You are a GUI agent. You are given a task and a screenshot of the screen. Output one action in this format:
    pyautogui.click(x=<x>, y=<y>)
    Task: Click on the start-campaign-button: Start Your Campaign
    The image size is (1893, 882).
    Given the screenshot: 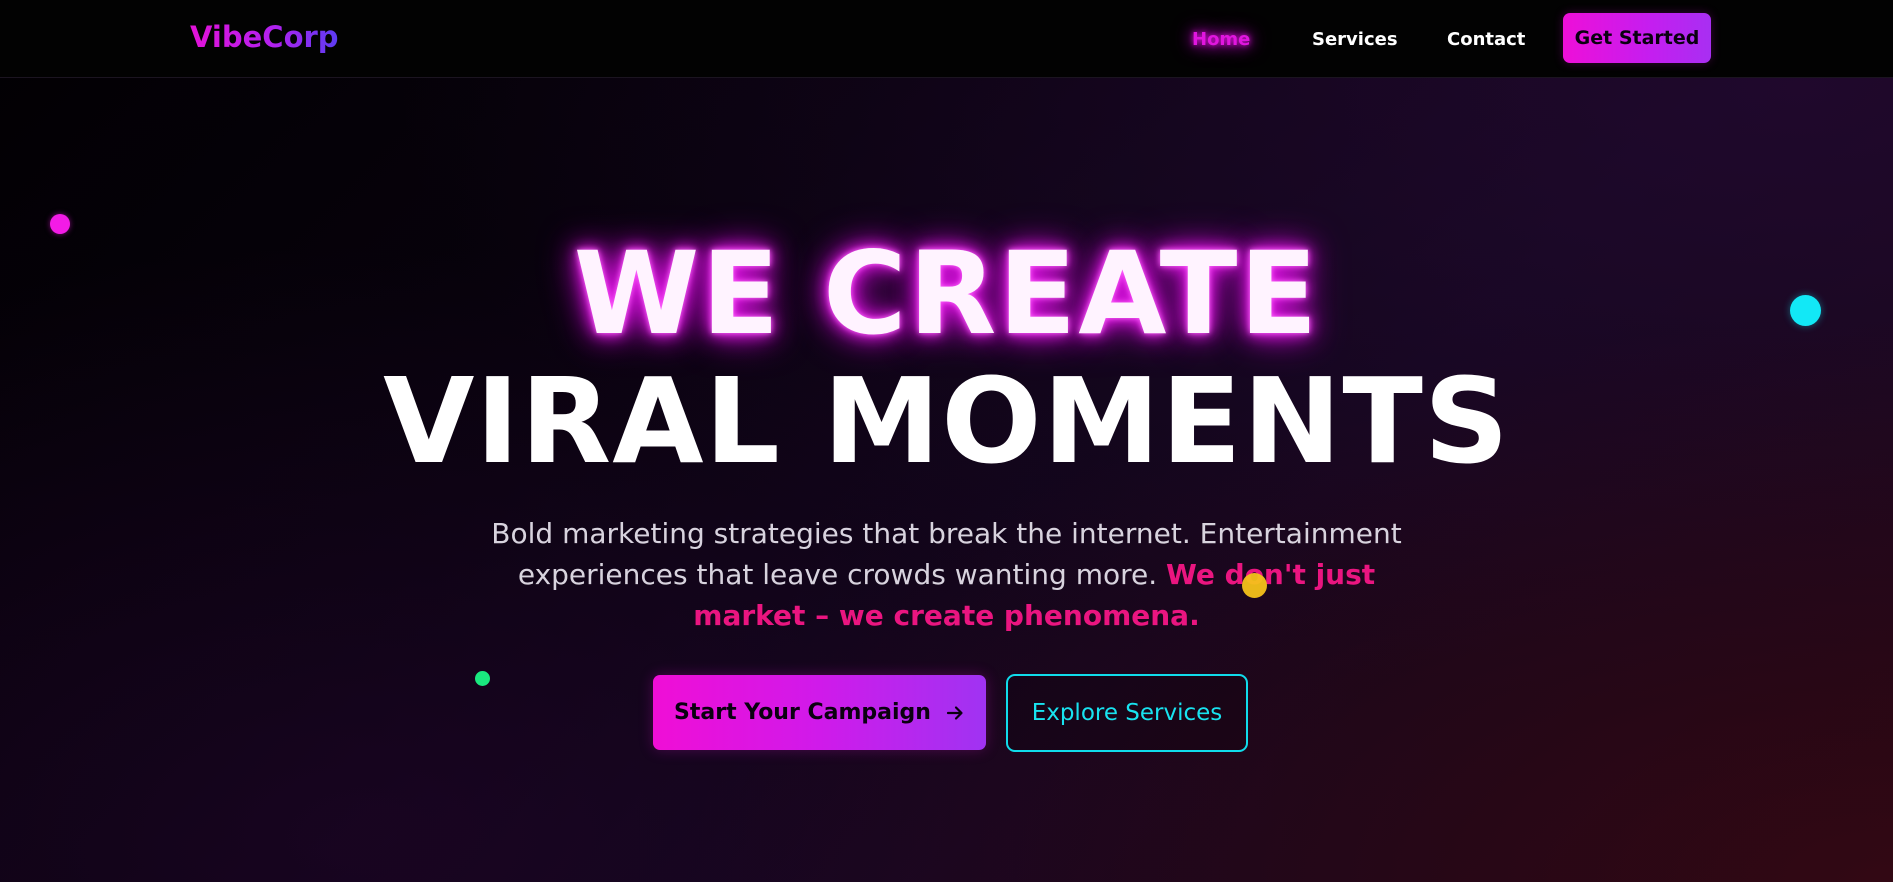 What is the action you would take?
    pyautogui.click(x=819, y=712)
    